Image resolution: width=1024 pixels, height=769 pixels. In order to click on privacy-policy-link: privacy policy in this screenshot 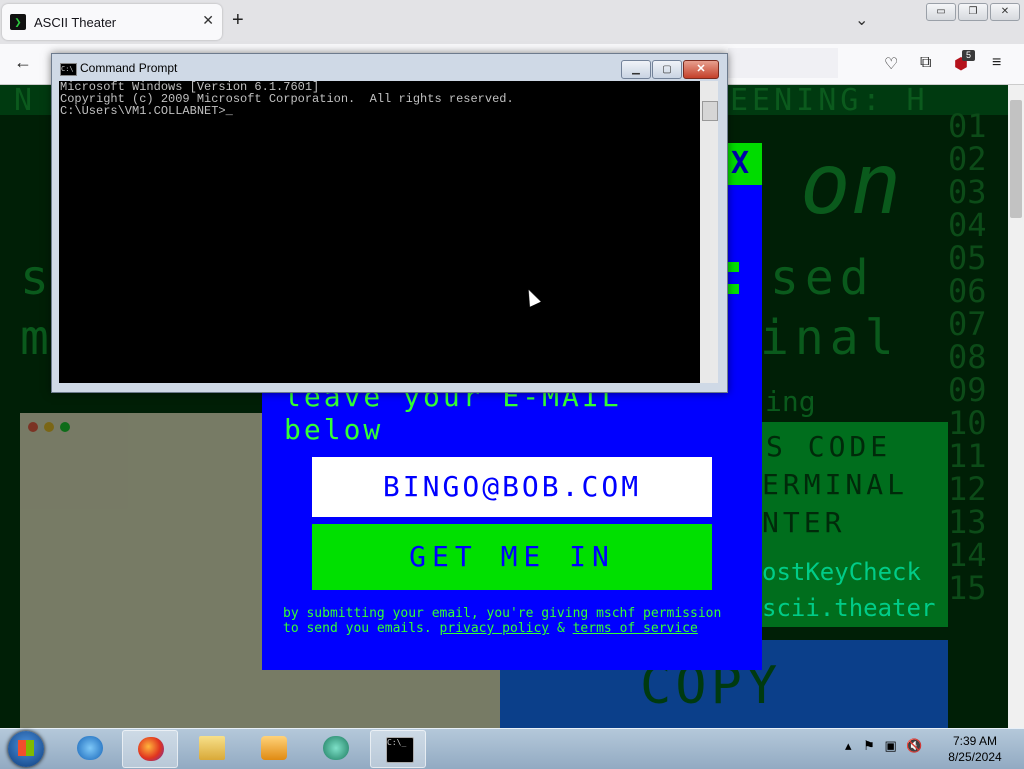, I will do `click(495, 628)`.